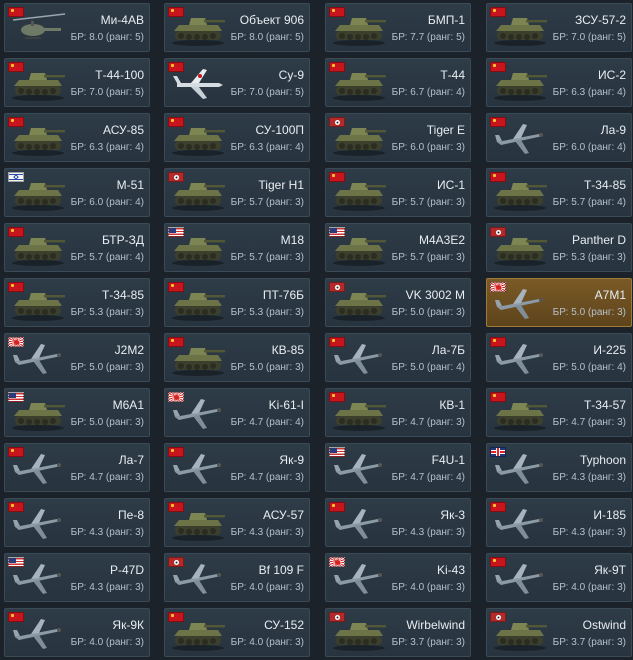 This screenshot has width=633, height=660. What do you see at coordinates (452, 405) in the screenshot?
I see `vehicle-name: КВ-1` at bounding box center [452, 405].